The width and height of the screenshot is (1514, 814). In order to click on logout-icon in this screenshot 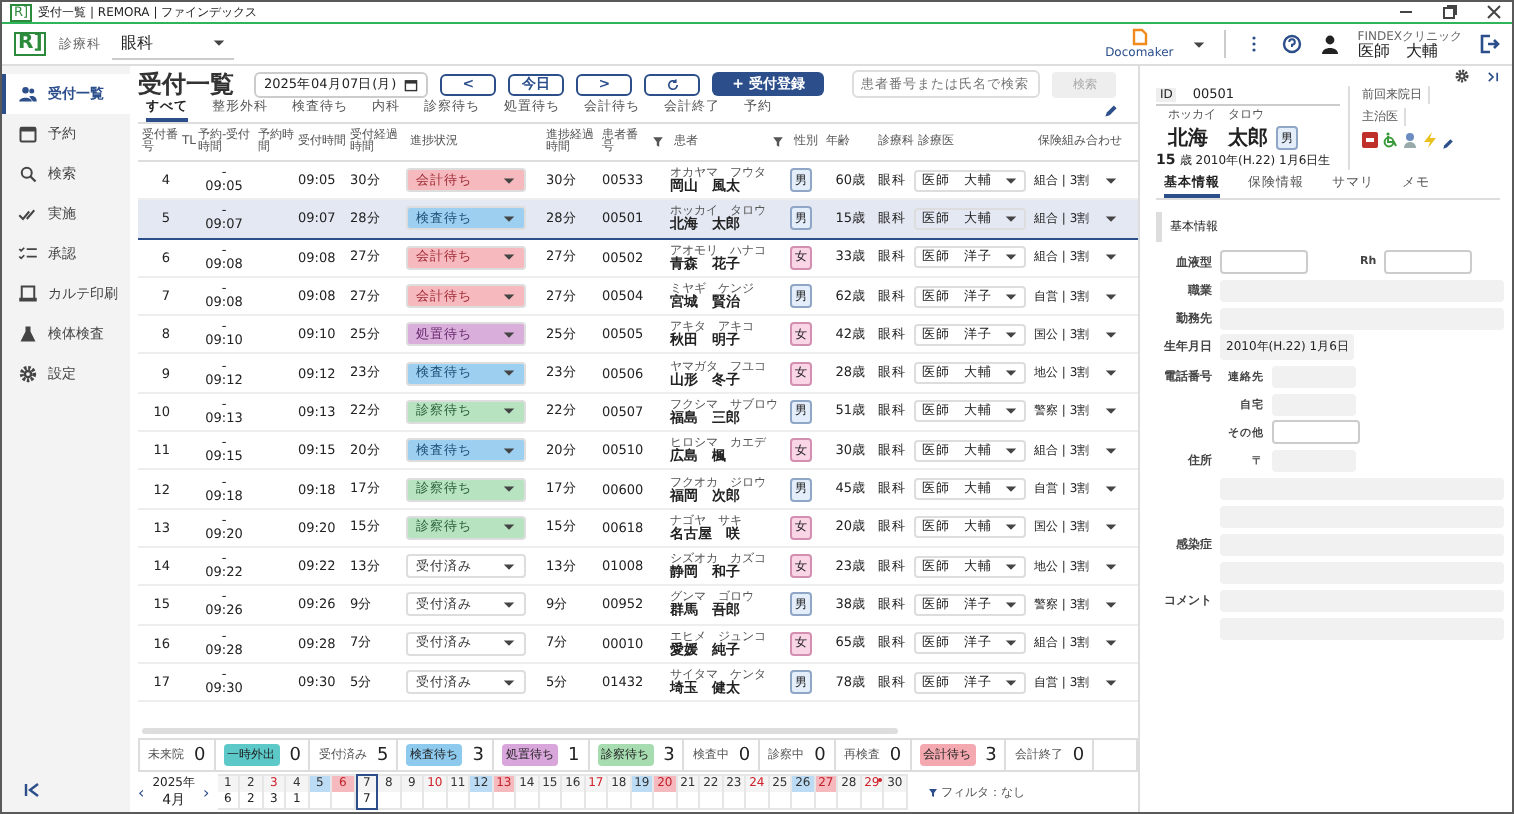, I will do `click(1490, 44)`.